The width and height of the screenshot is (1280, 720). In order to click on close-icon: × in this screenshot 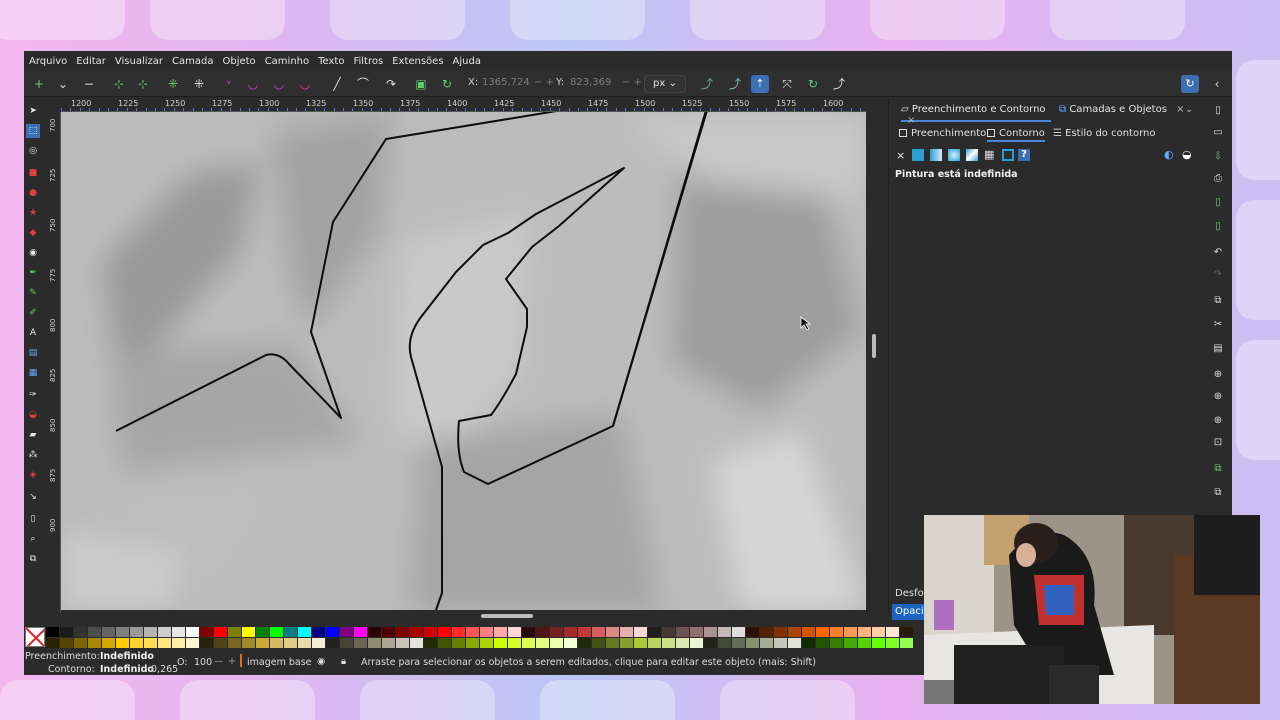, I will do `click(1180, 109)`.